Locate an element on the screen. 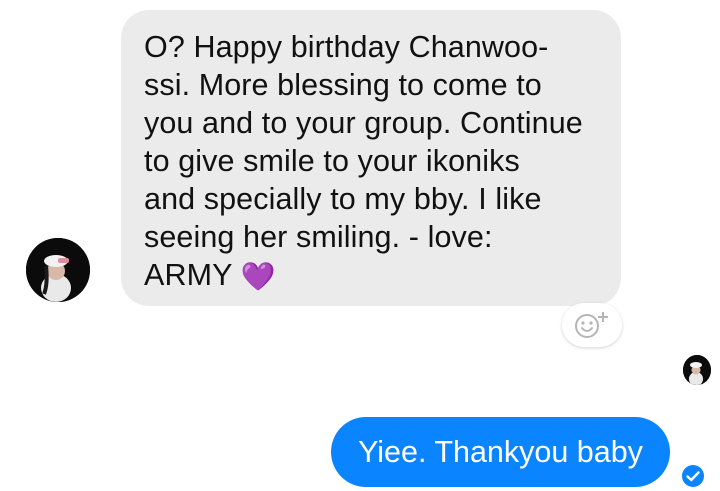 This screenshot has width=720, height=491. profile-photo-icon is located at coordinates (58, 270).